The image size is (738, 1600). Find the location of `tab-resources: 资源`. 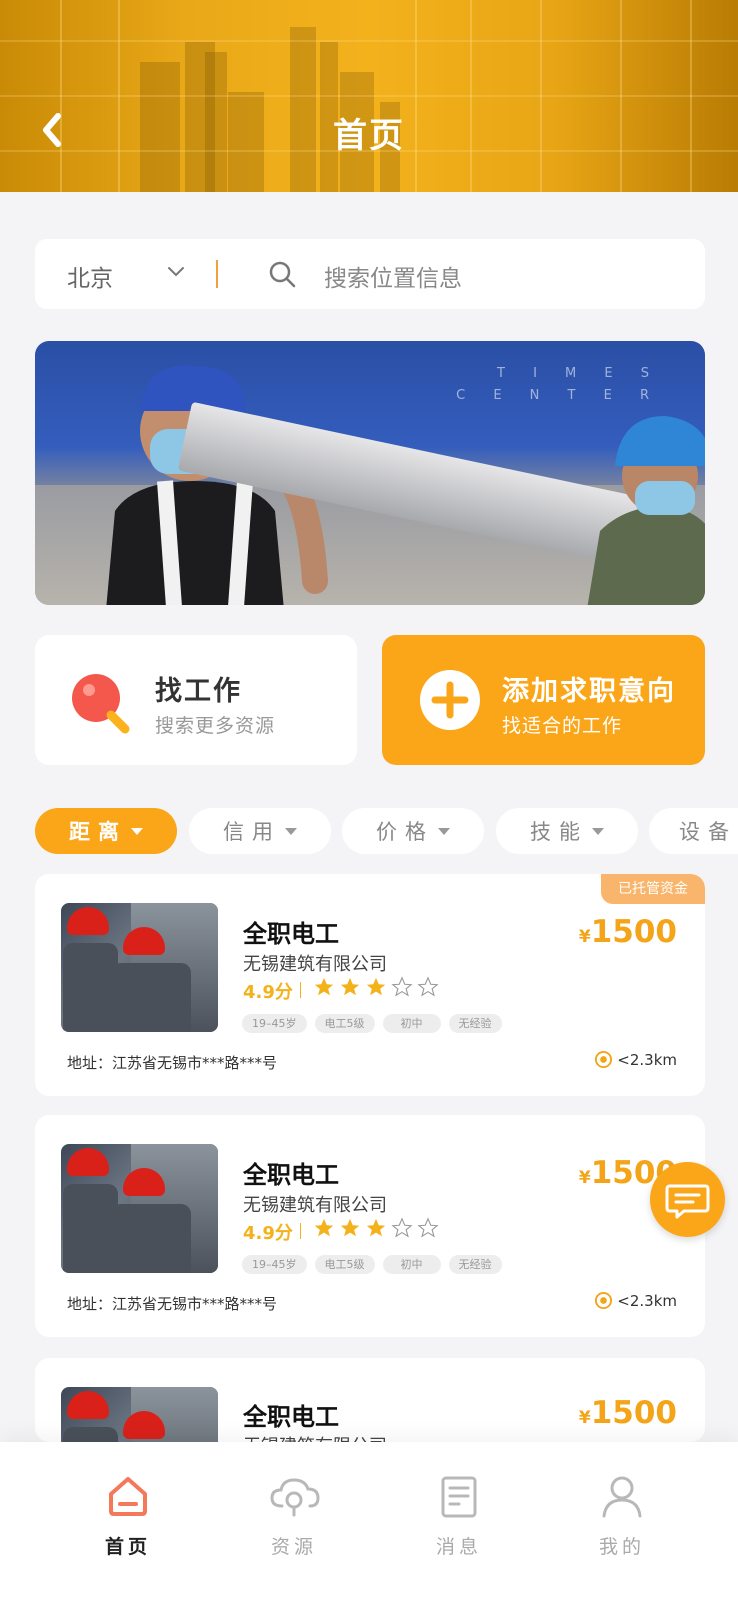

tab-resources: 资源 is located at coordinates (294, 1507).